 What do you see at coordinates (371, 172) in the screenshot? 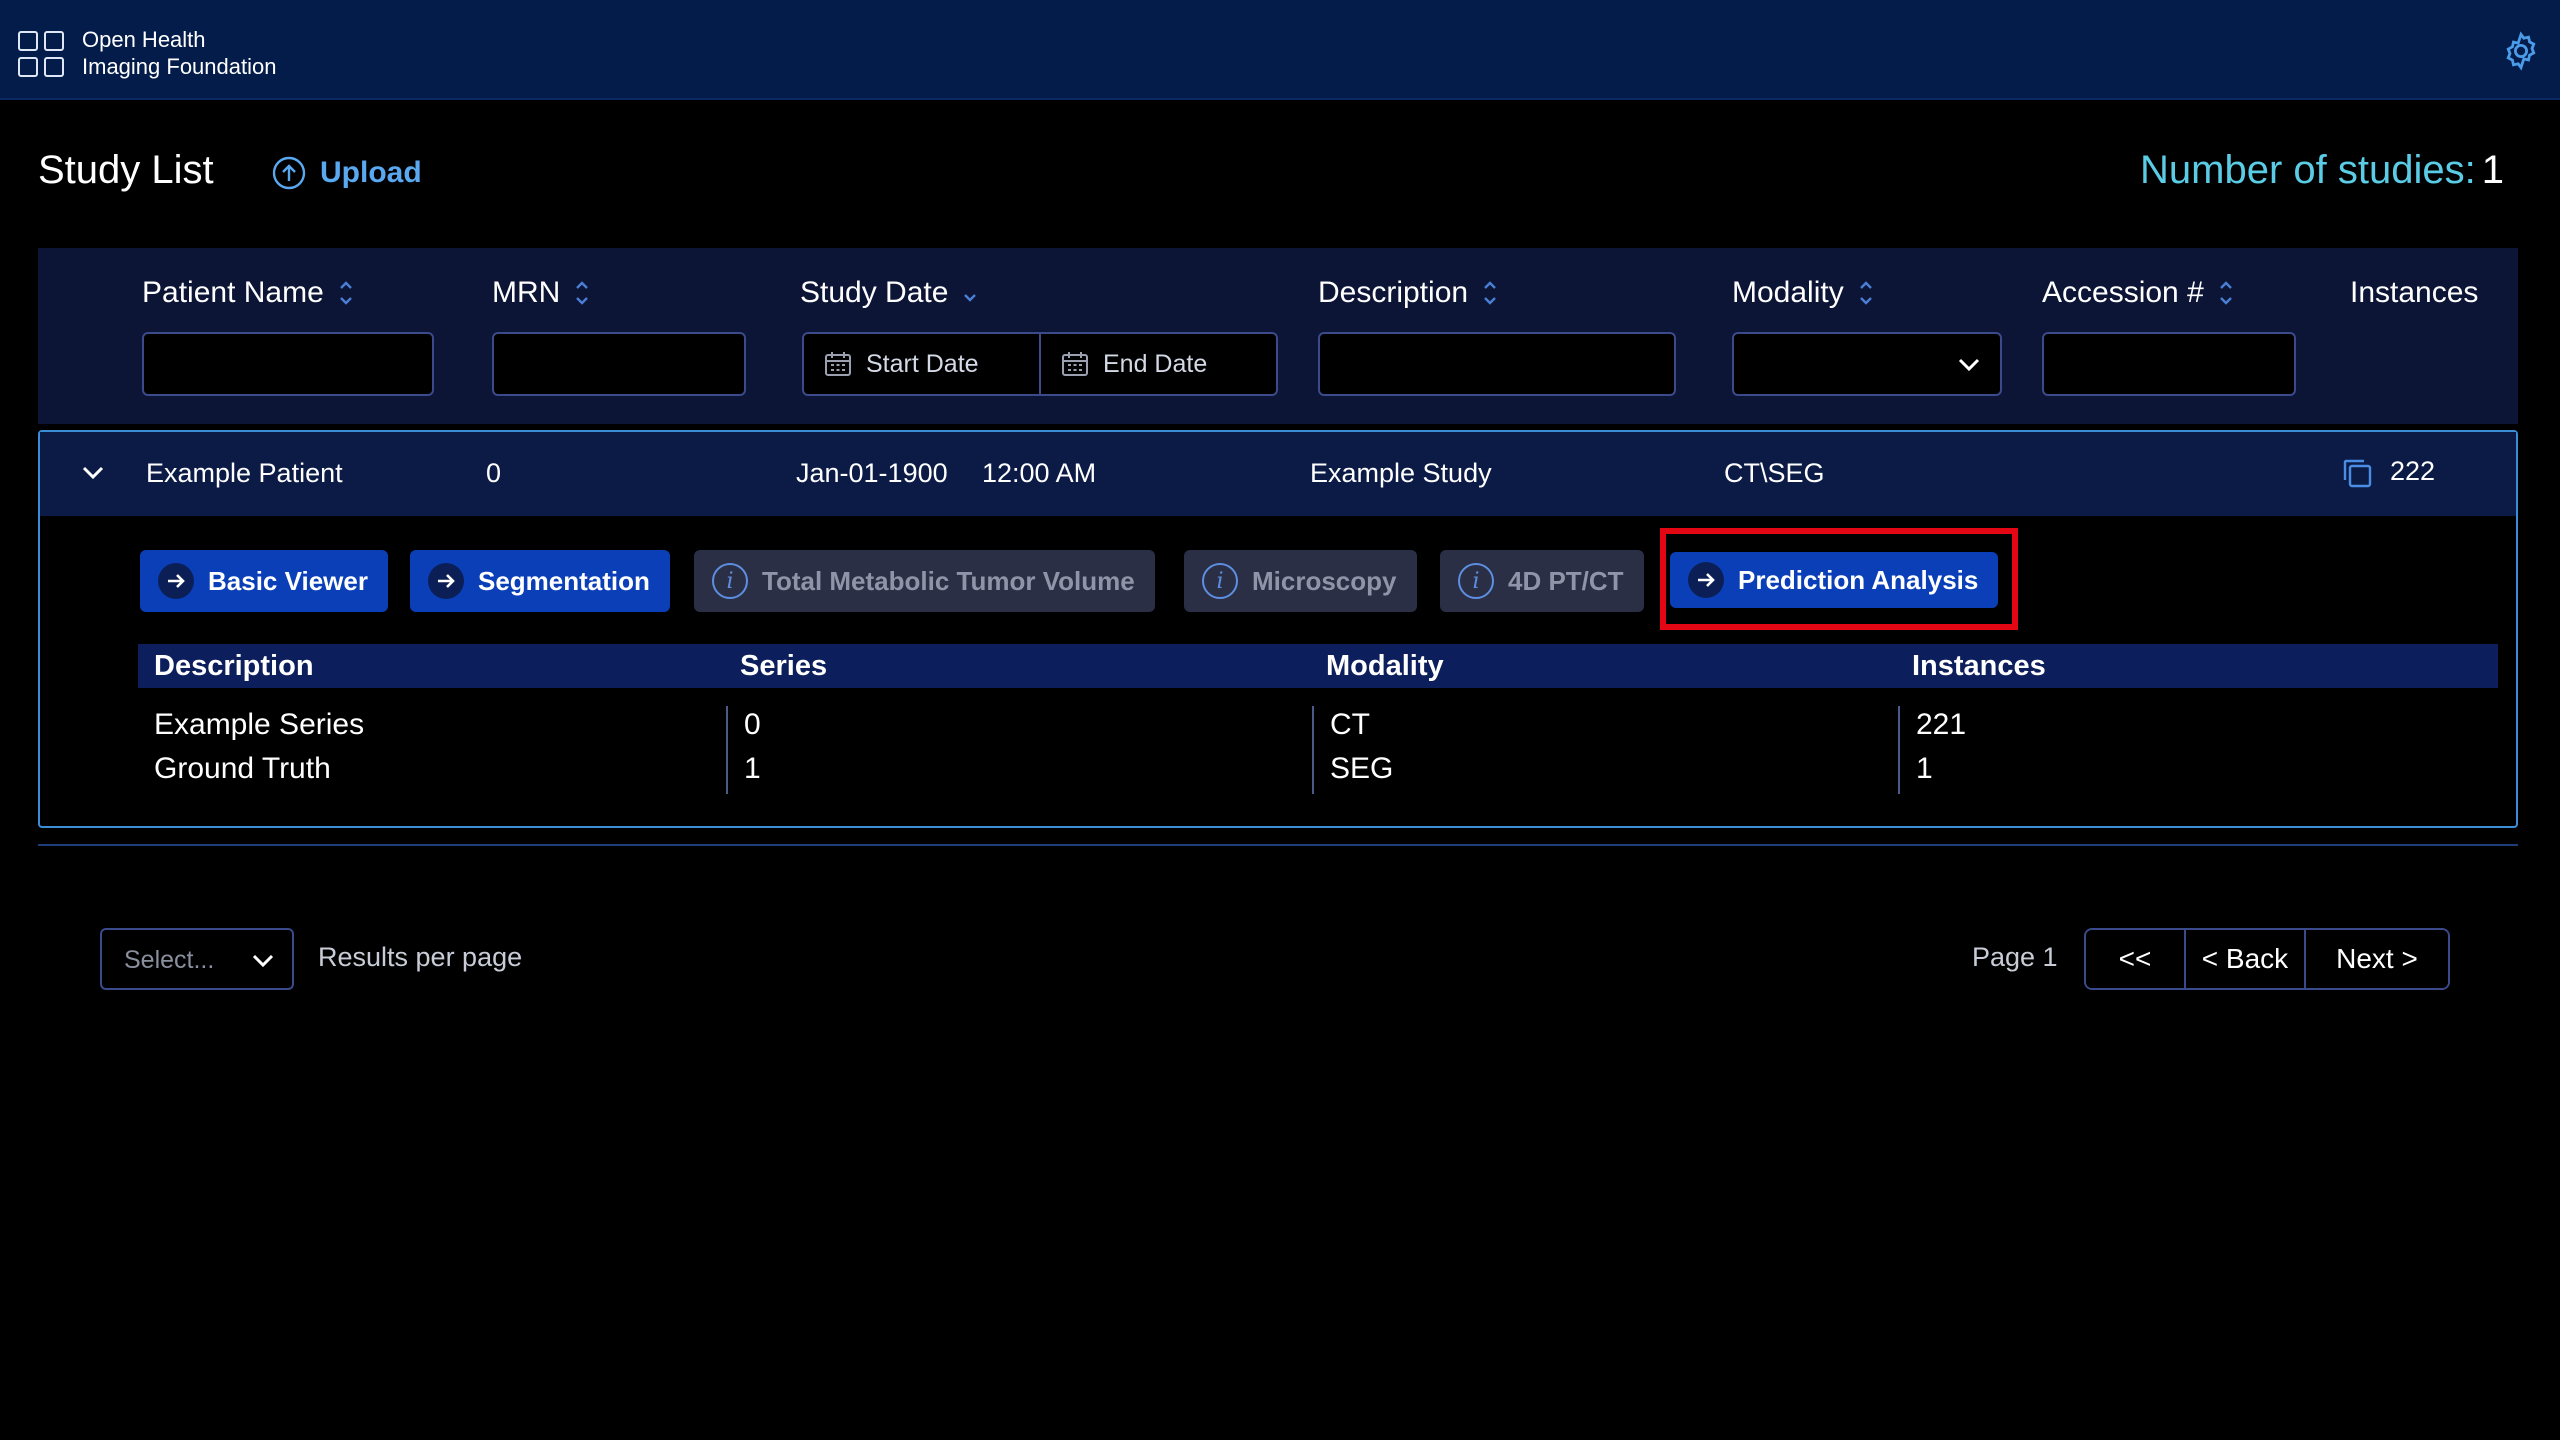
I see `upload-label: Upload` at bounding box center [371, 172].